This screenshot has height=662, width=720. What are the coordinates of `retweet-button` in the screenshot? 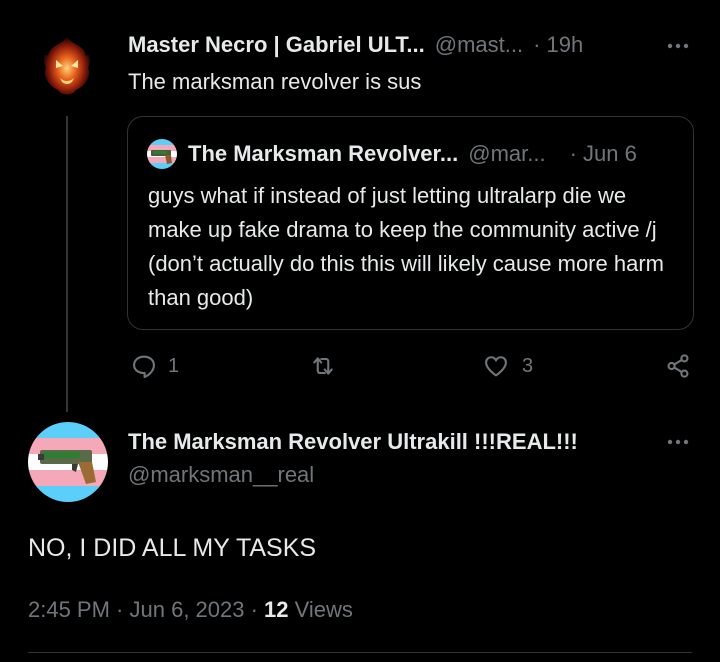 It's located at (328, 366).